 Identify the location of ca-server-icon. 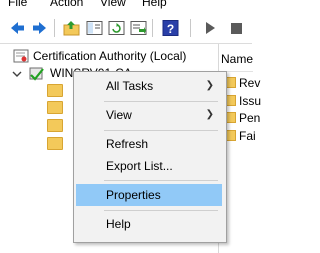
(36, 74).